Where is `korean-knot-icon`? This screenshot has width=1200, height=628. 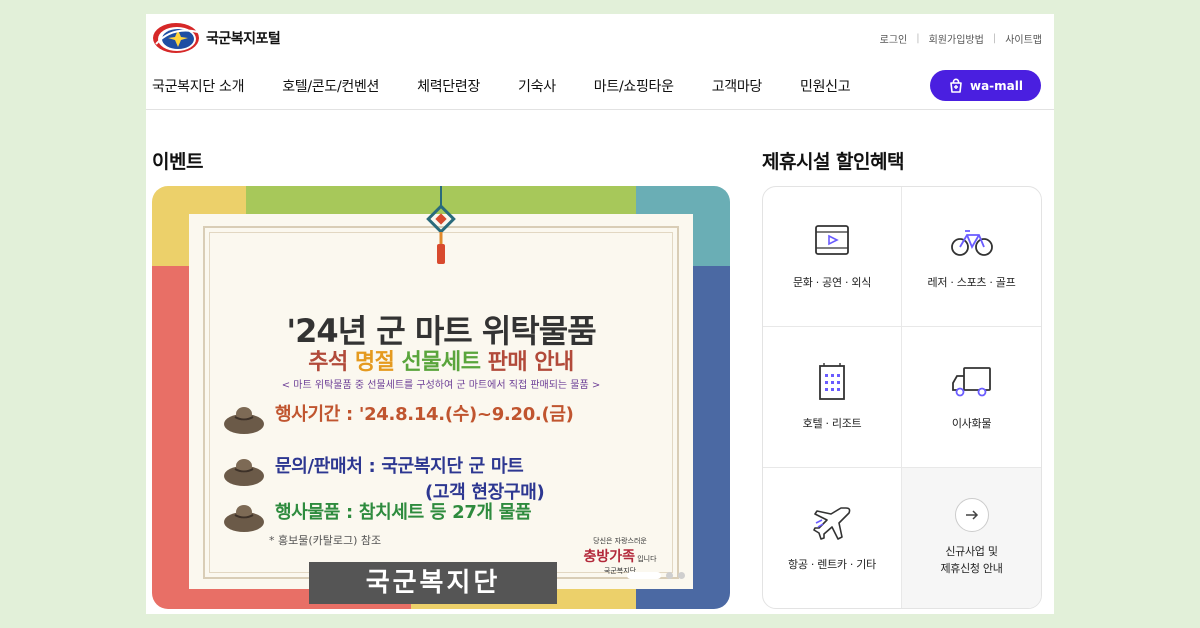
korean-knot-icon is located at coordinates (441, 225).